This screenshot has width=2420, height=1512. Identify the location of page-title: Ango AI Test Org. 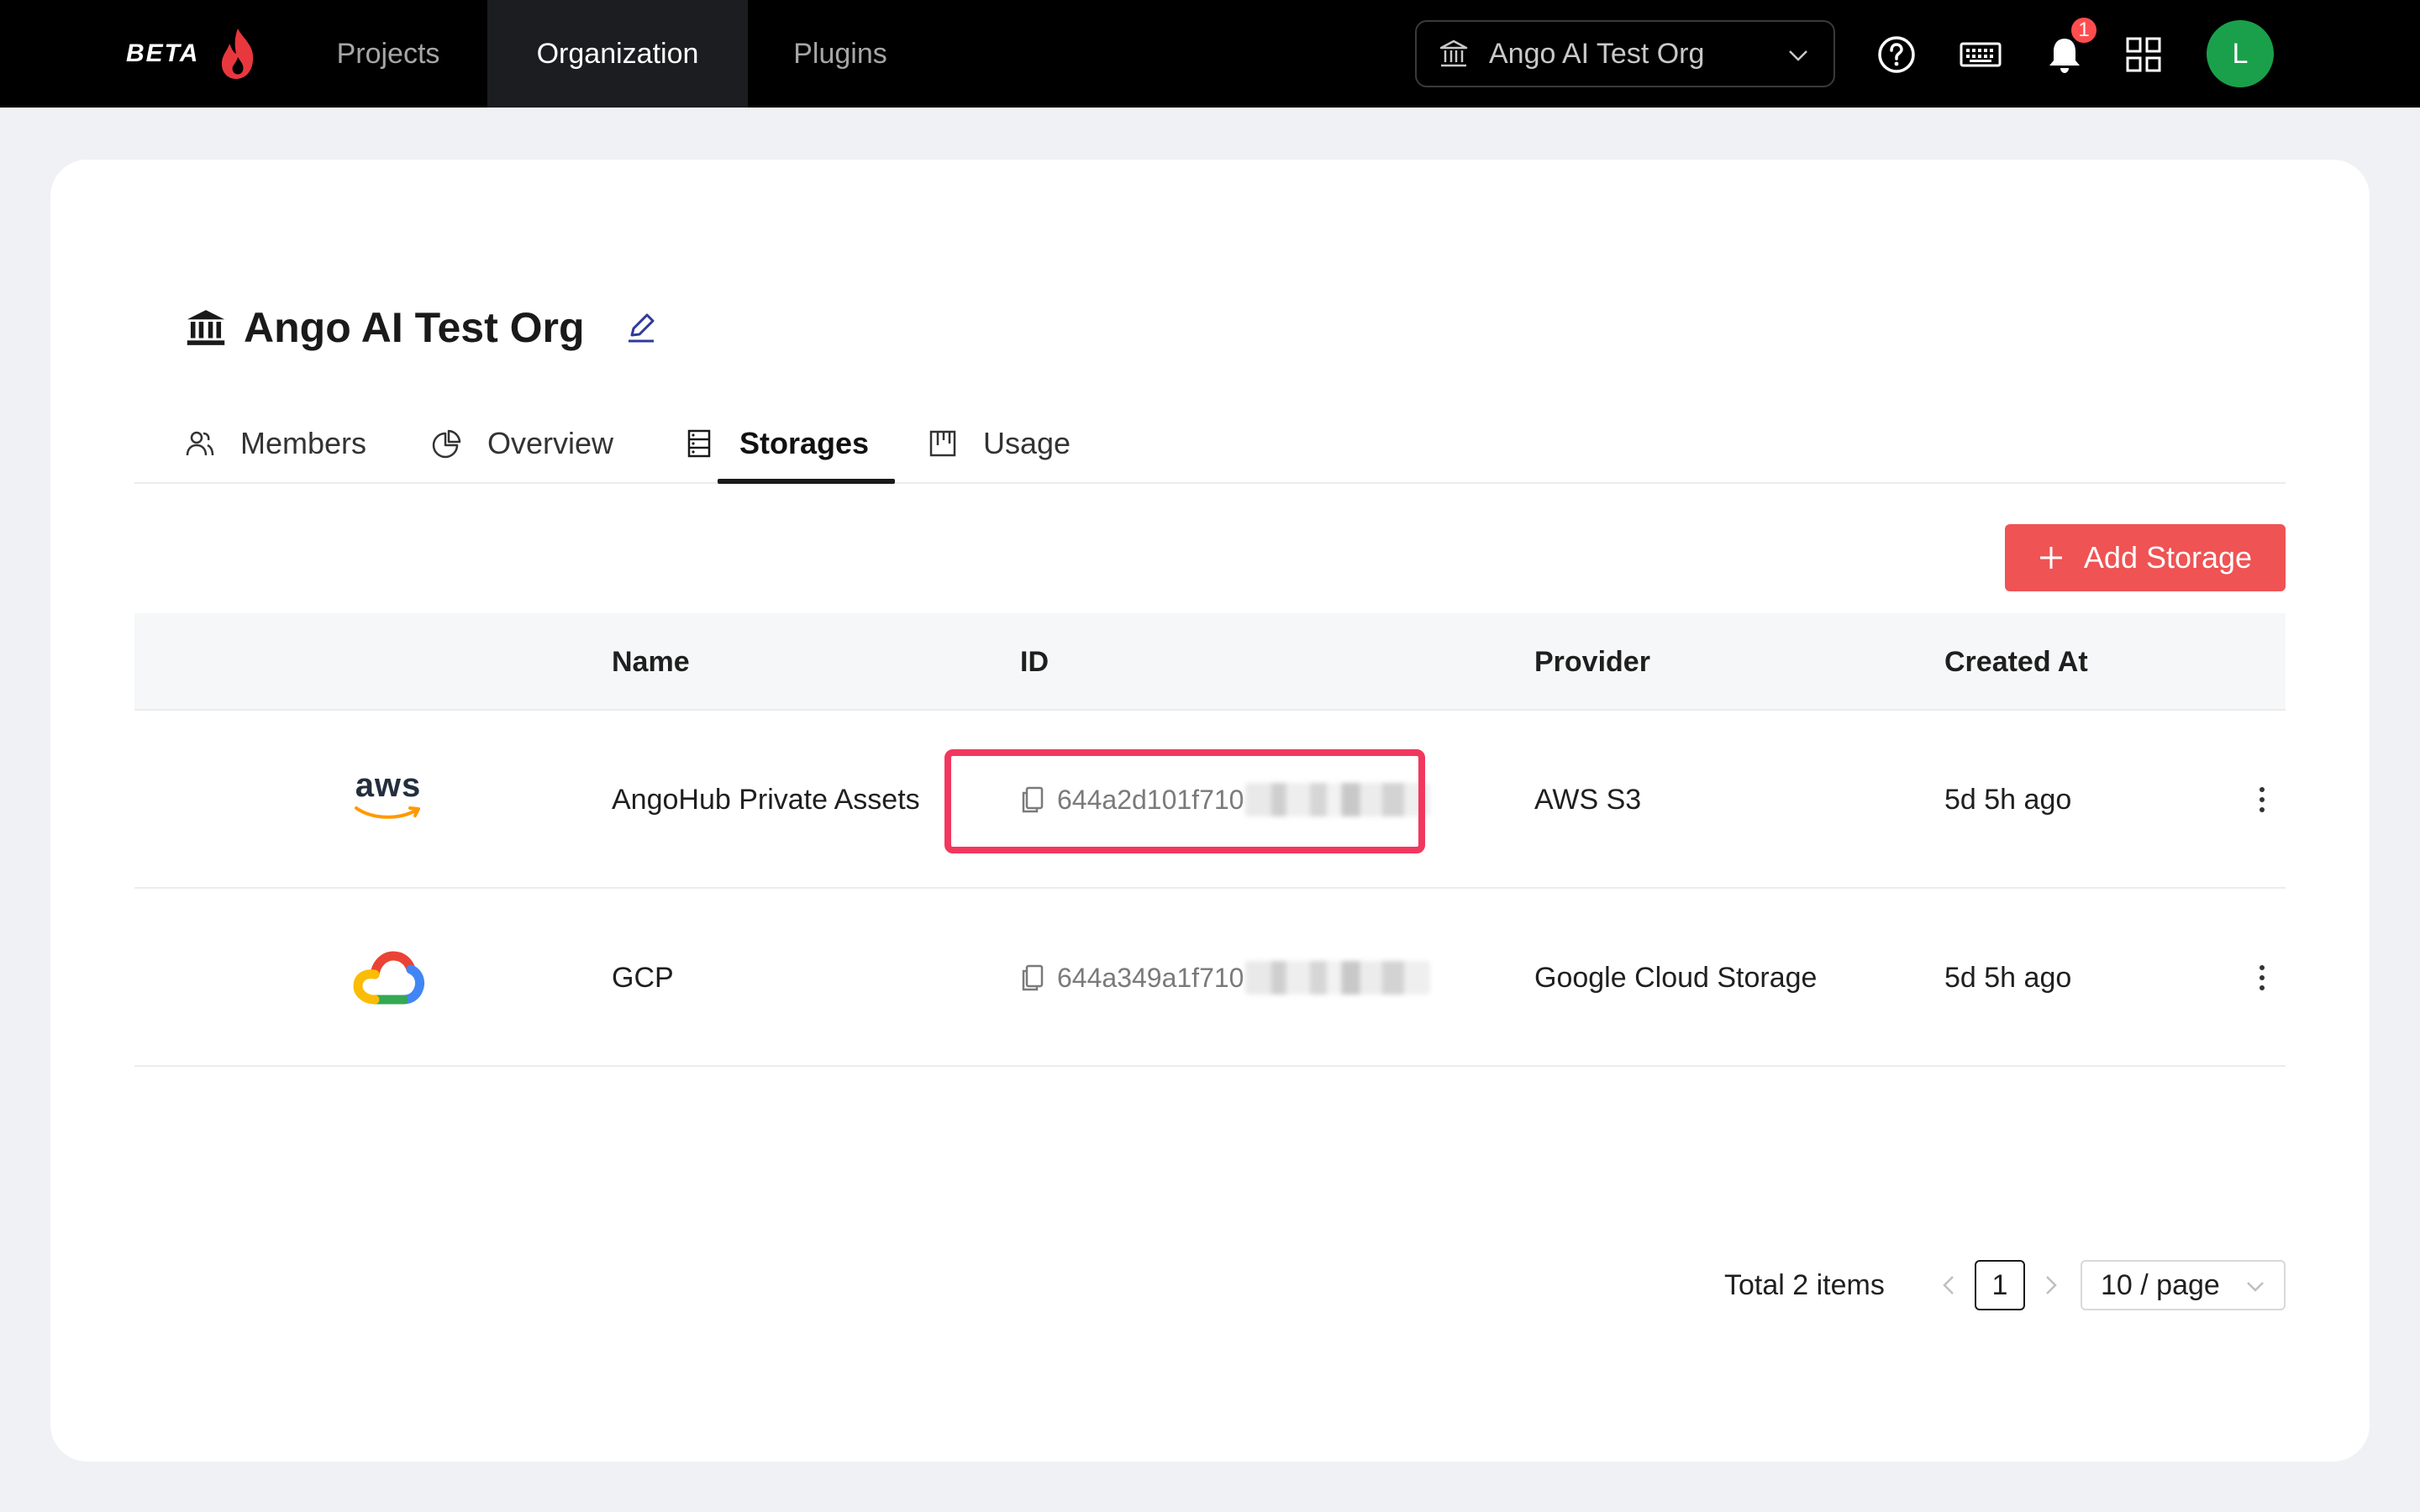
(422, 327).